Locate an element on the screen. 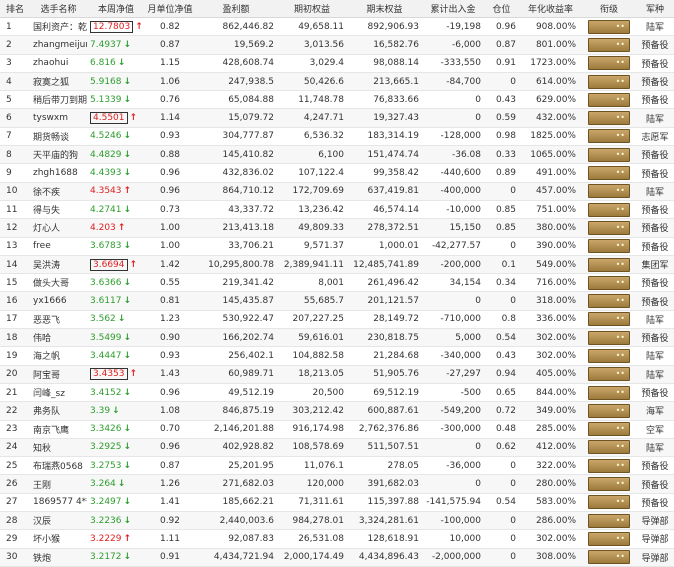  start-equity-cell: 107,122.4 is located at coordinates (312, 173).